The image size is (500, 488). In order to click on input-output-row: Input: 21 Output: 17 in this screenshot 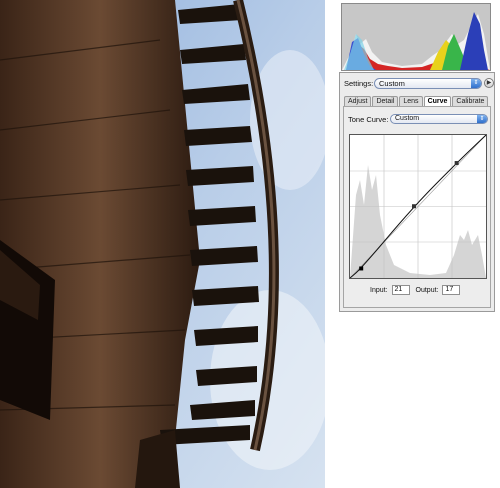, I will do `click(418, 290)`.